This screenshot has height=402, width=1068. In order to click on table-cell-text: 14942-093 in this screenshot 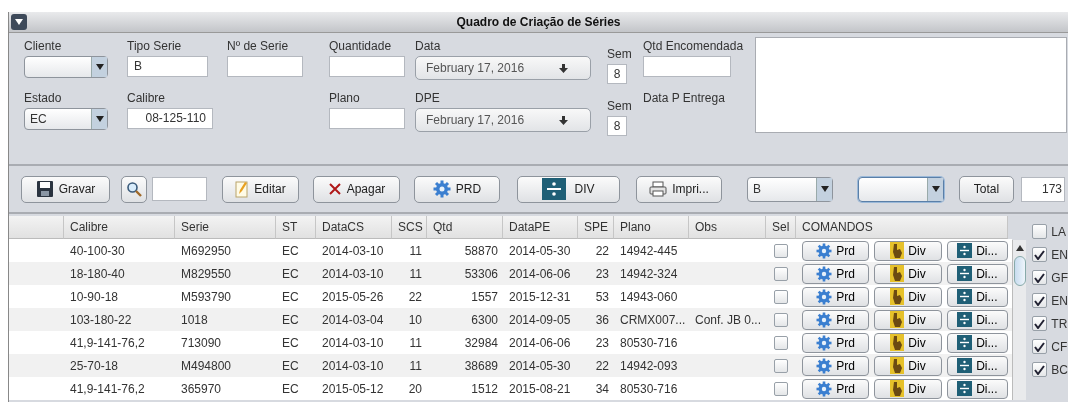, I will do `click(649, 366)`.